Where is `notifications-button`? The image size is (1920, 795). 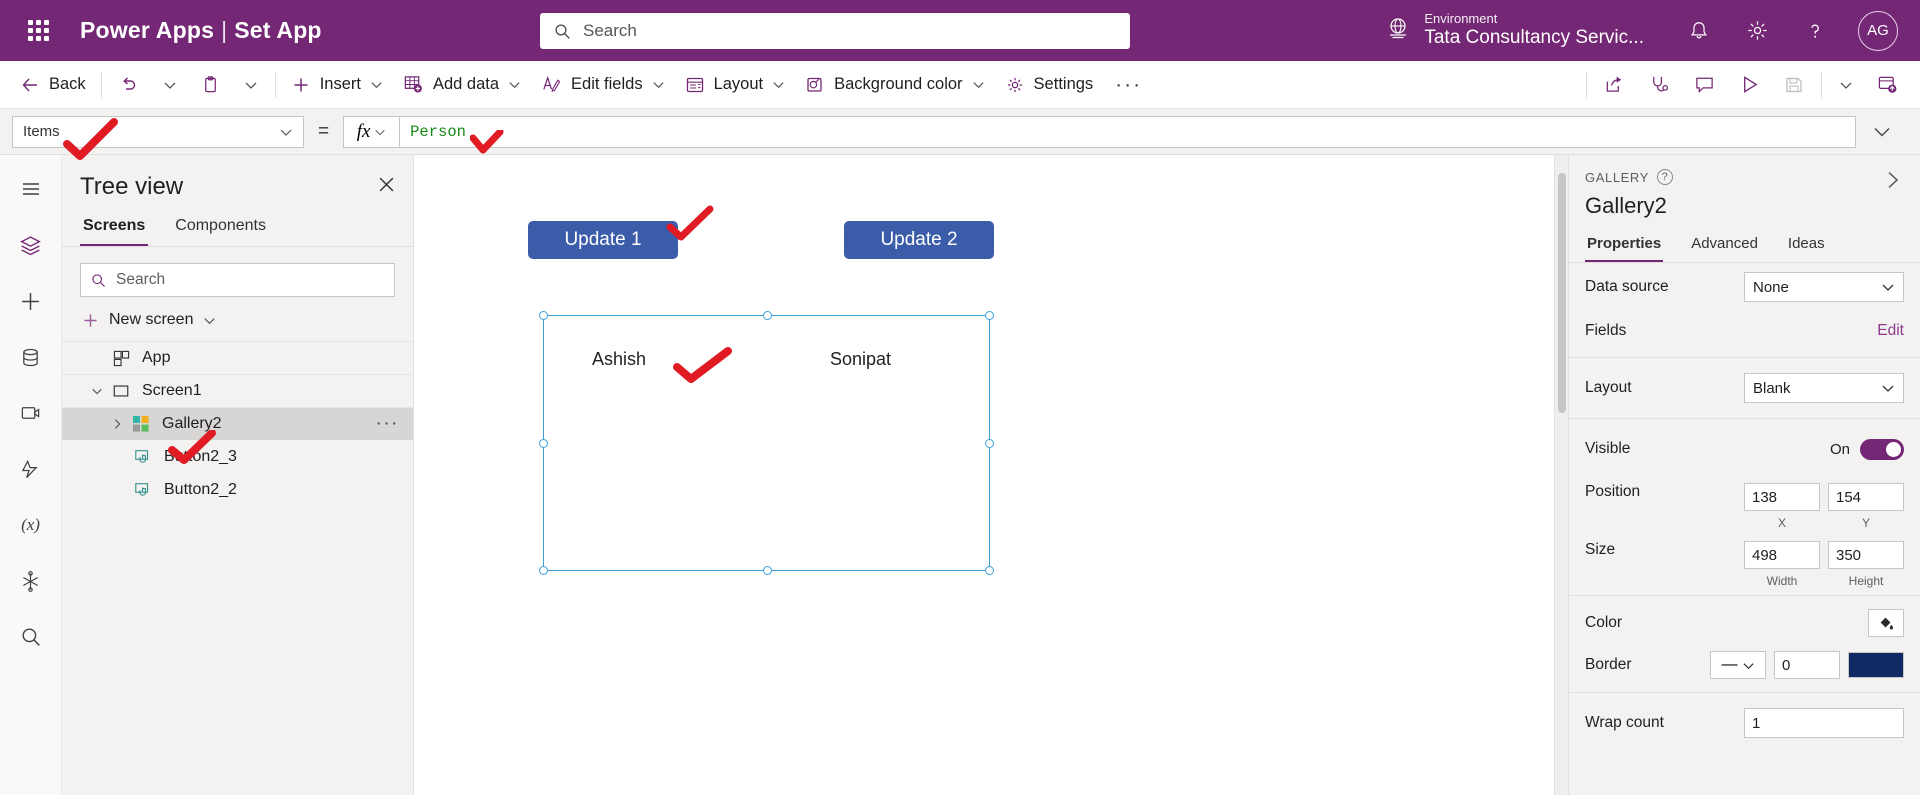
notifications-button is located at coordinates (1699, 31).